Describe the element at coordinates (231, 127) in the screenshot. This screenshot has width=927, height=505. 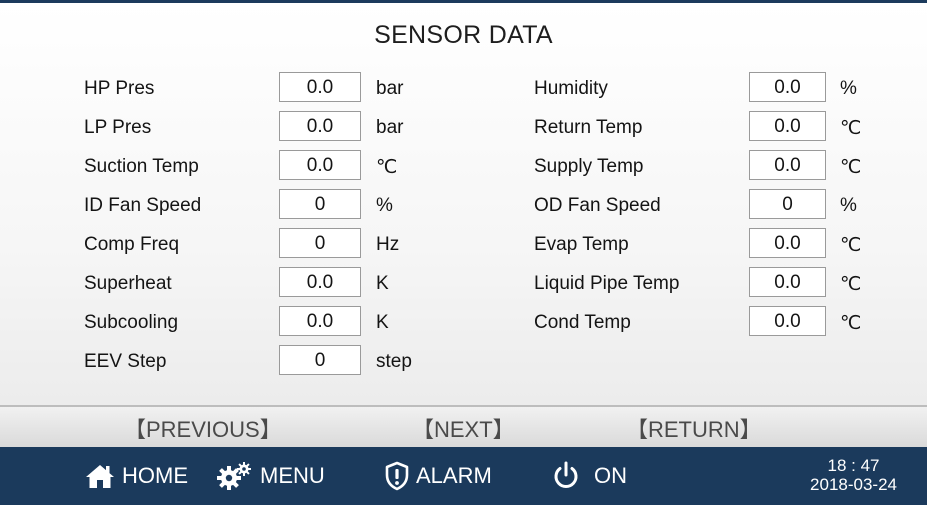
I see `sensor-row-lp-pres: LP Pres 0.0 bar` at that location.